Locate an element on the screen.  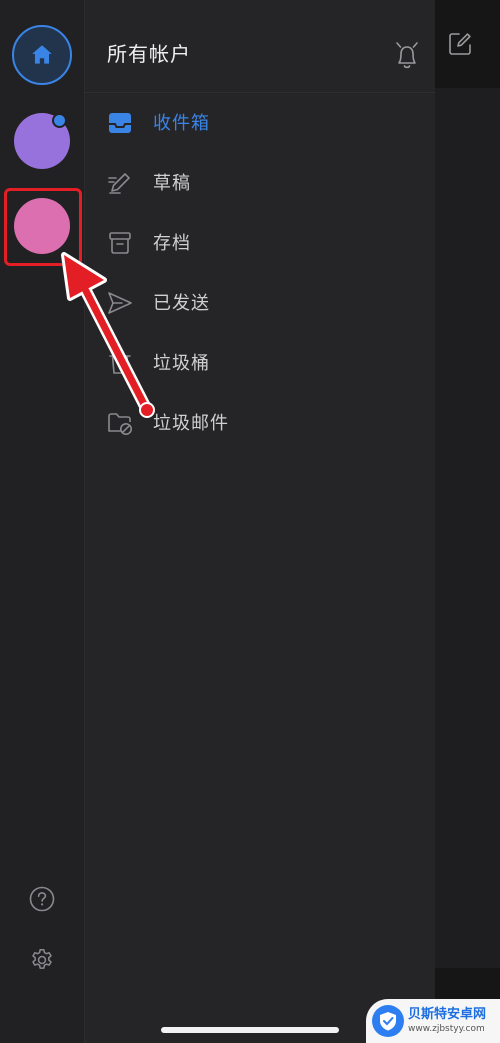
folder-archive: 存档 is located at coordinates (260, 243).